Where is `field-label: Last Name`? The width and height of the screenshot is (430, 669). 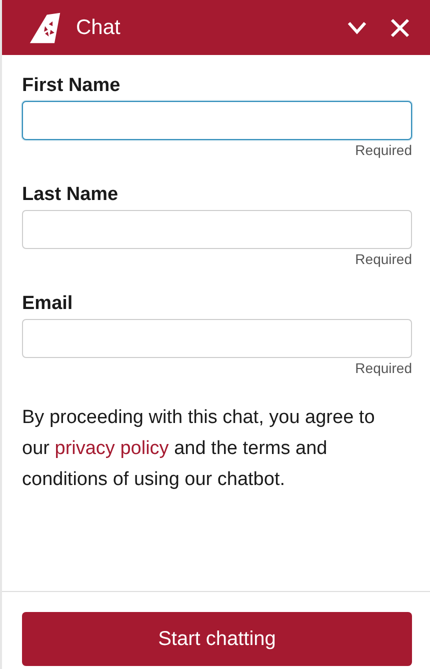
field-label: Last Name is located at coordinates (71, 195).